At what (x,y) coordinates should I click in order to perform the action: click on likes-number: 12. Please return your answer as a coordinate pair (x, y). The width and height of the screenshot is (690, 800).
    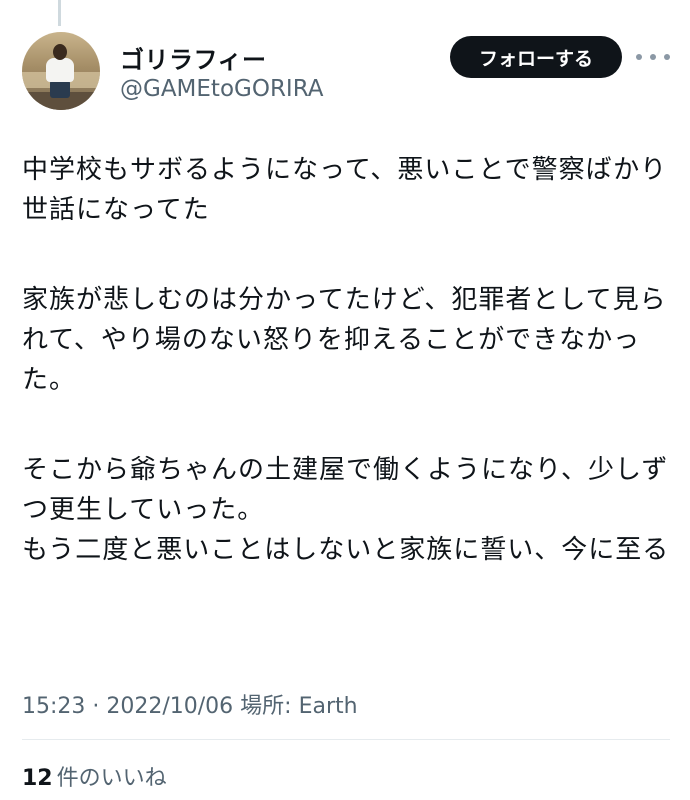
    Looking at the image, I should click on (37, 778).